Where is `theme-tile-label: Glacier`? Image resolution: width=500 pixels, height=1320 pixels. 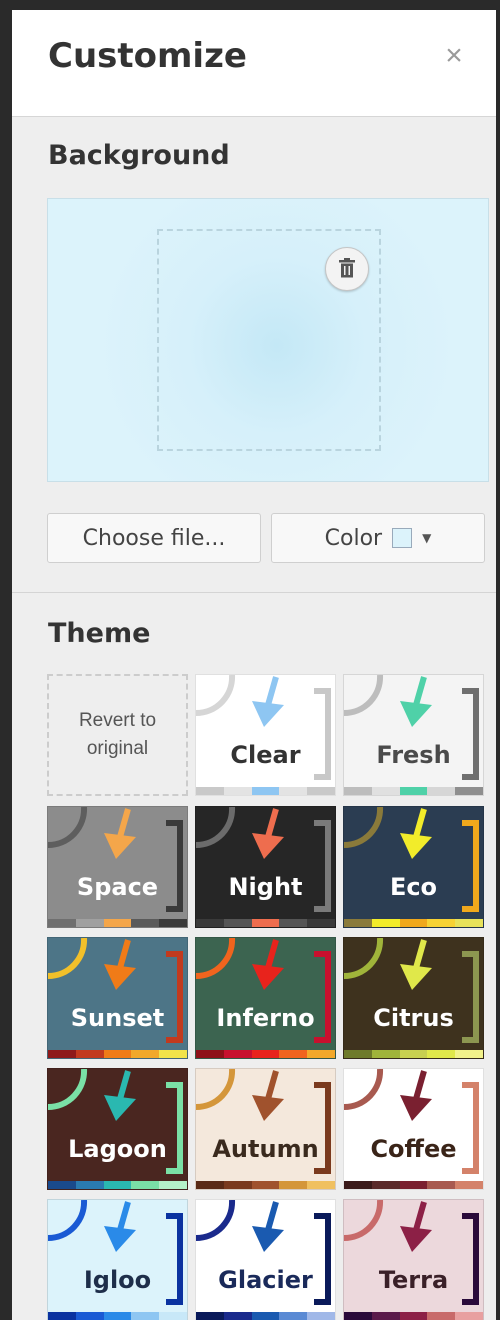 theme-tile-label: Glacier is located at coordinates (265, 1280).